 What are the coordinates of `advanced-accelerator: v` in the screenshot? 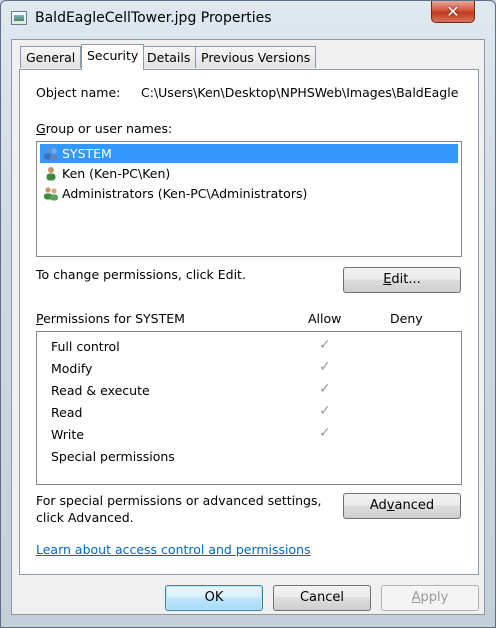 It's located at (390, 505).